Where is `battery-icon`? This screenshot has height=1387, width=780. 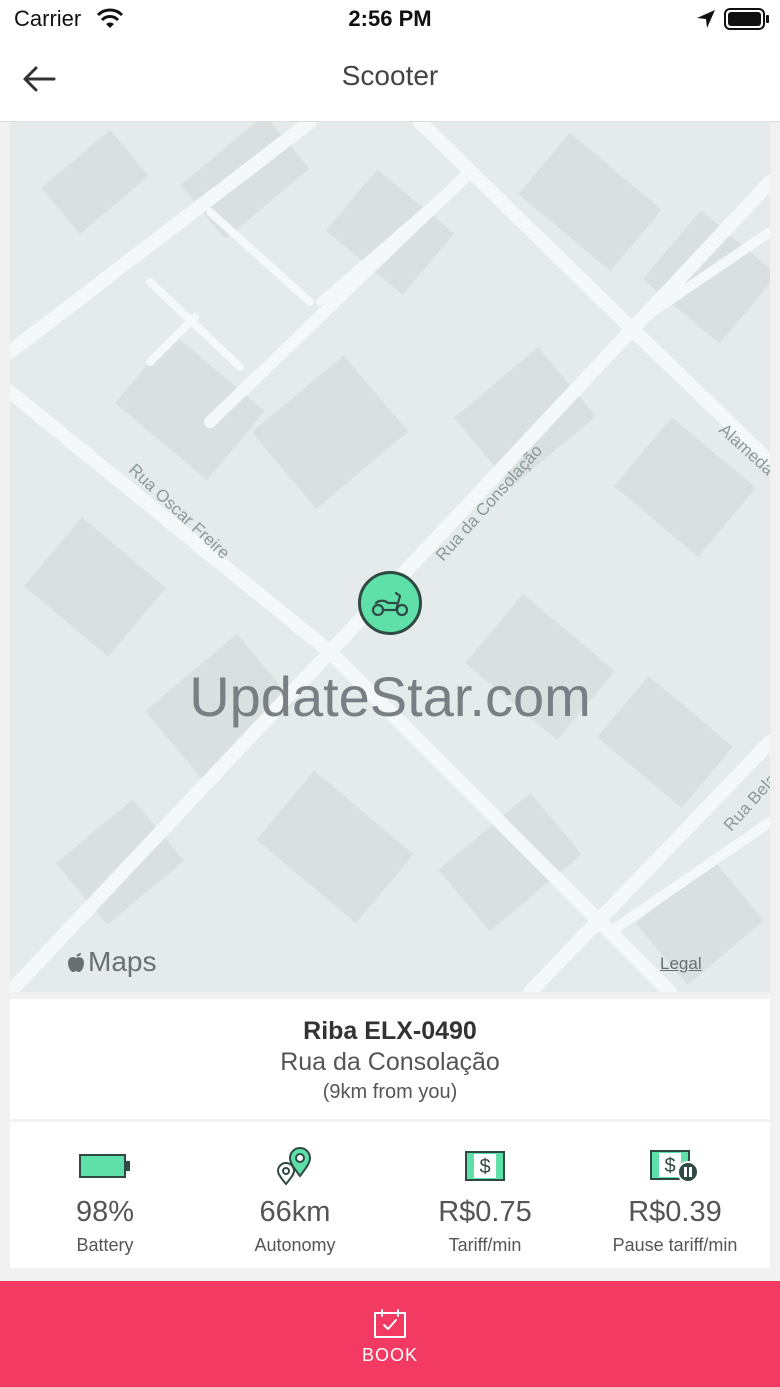
battery-icon is located at coordinates (104, 1166).